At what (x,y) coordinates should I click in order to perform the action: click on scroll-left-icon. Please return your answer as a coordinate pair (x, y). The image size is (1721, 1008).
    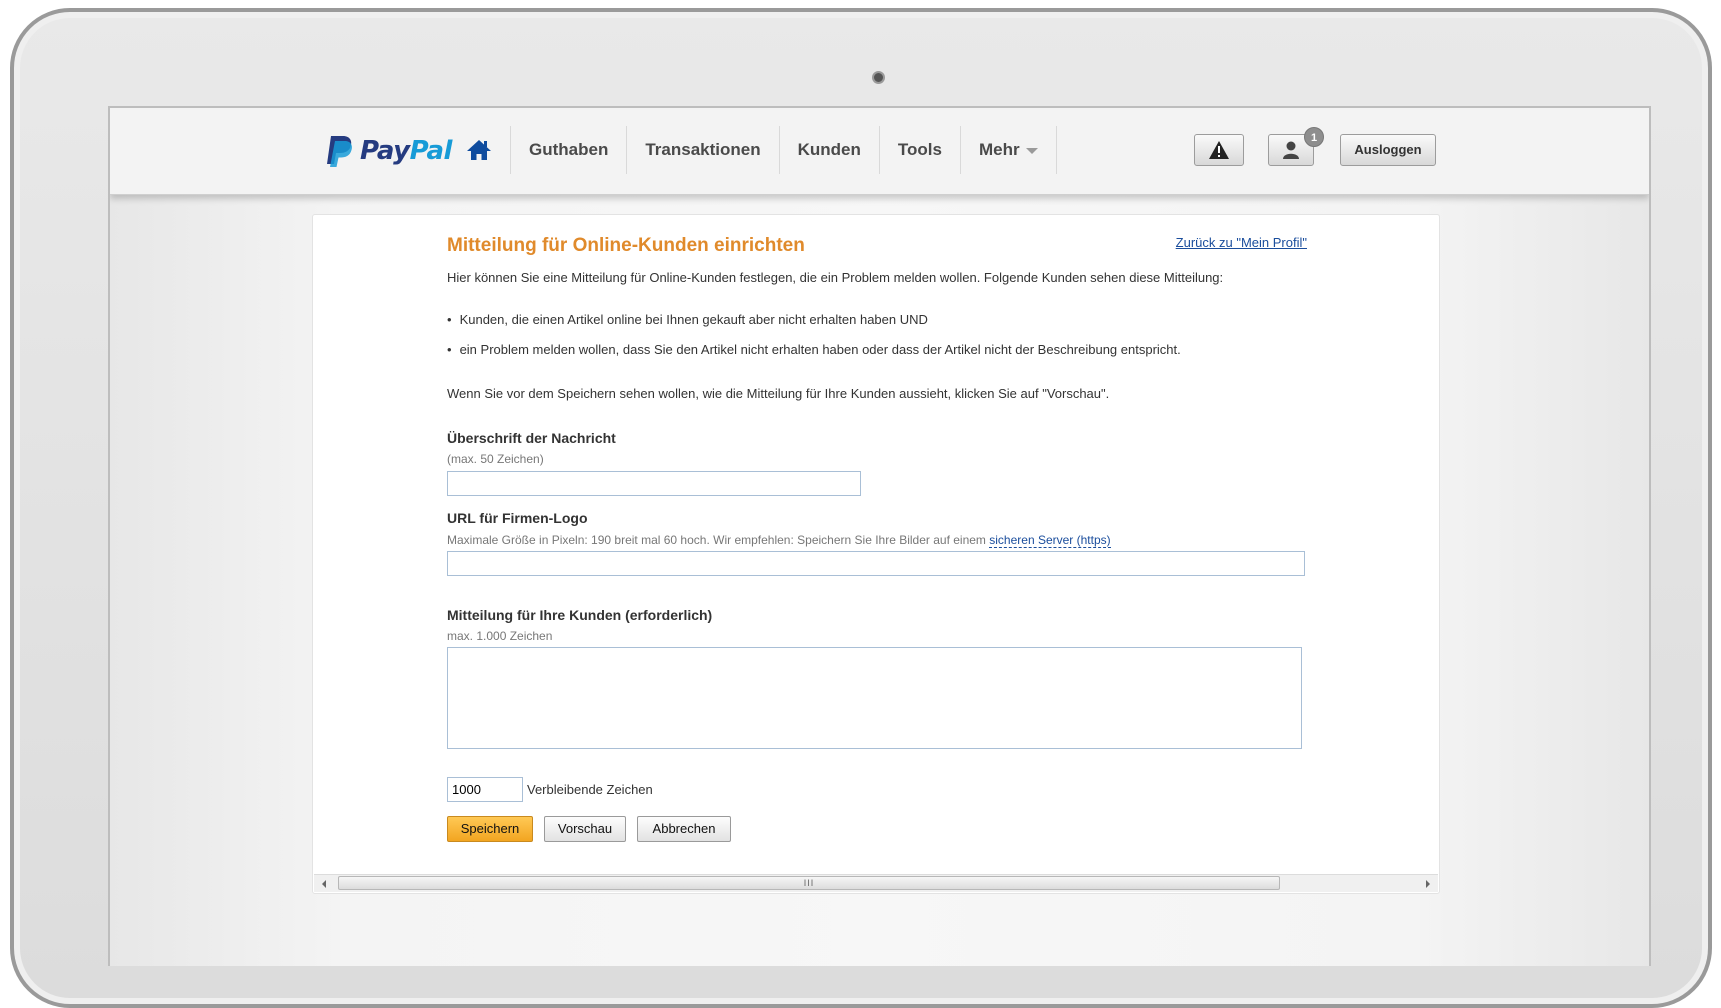
    Looking at the image, I should click on (324, 884).